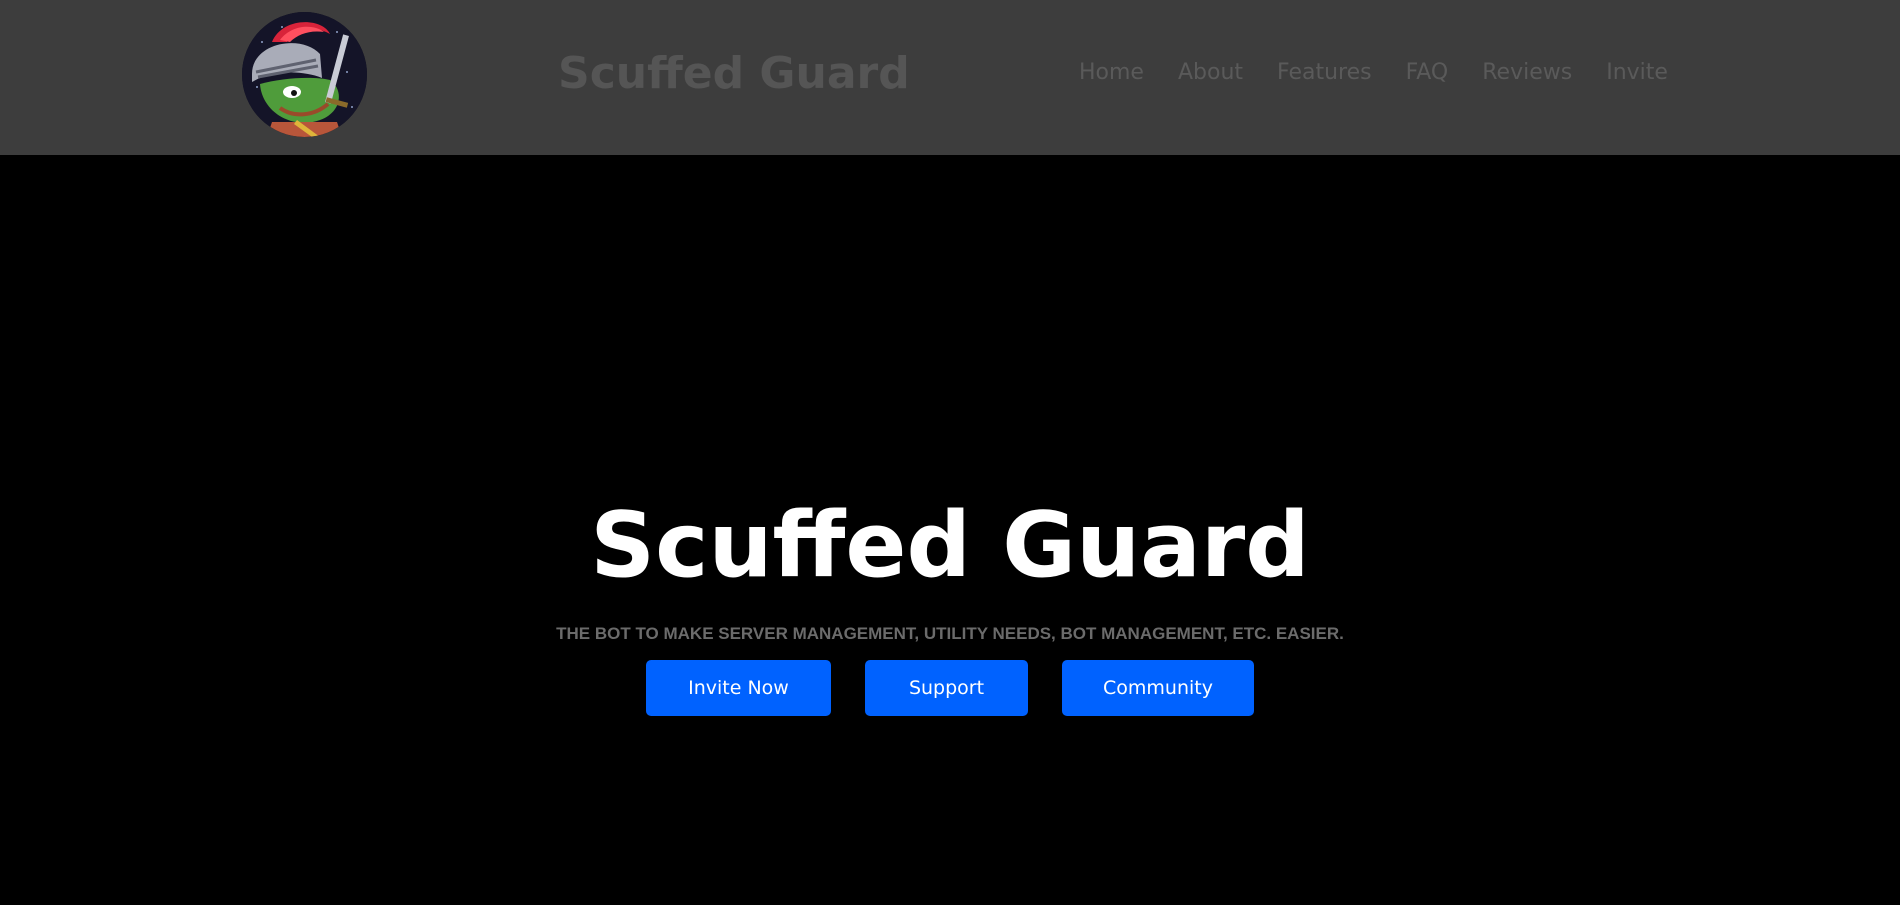 This screenshot has height=905, width=1900. What do you see at coordinates (1210, 73) in the screenshot?
I see `nav-about: About` at bounding box center [1210, 73].